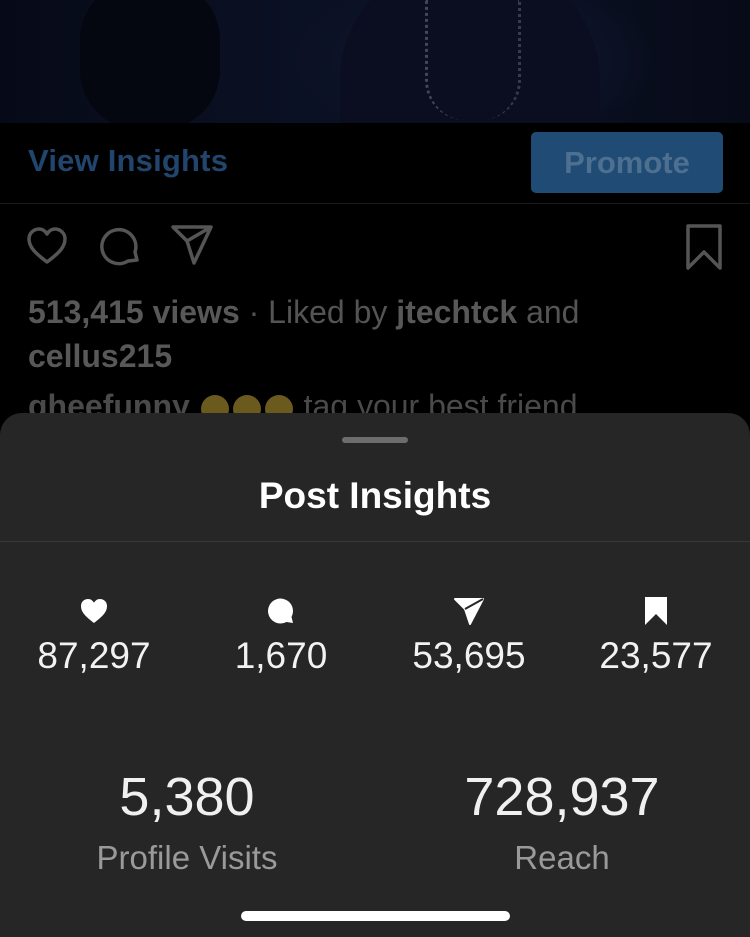 Image resolution: width=750 pixels, height=937 pixels. I want to click on comments-stat: 1,670, so click(281, 635).